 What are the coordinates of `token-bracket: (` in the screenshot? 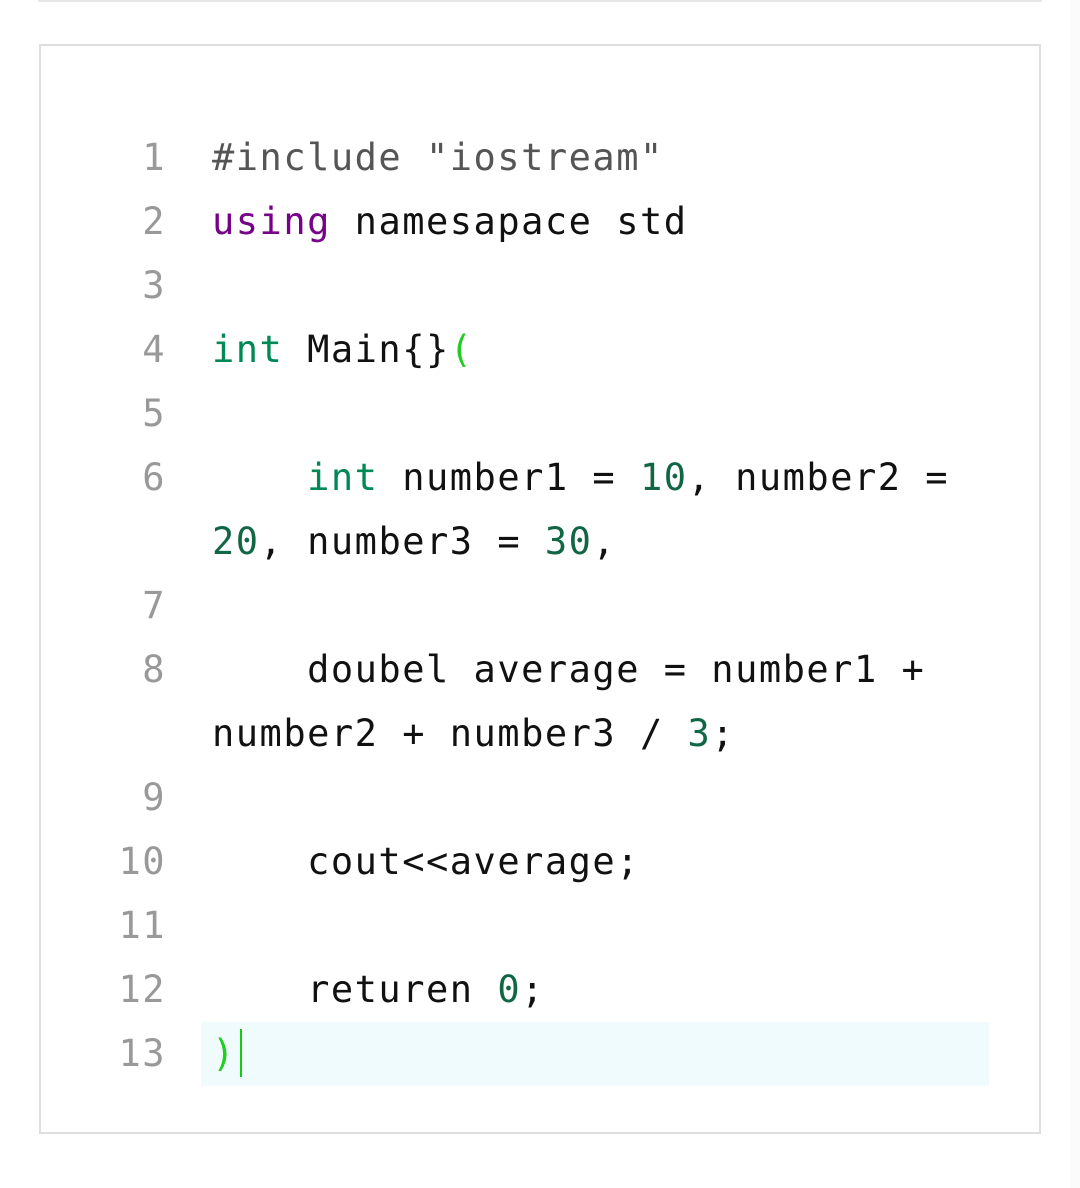 It's located at (461, 349).